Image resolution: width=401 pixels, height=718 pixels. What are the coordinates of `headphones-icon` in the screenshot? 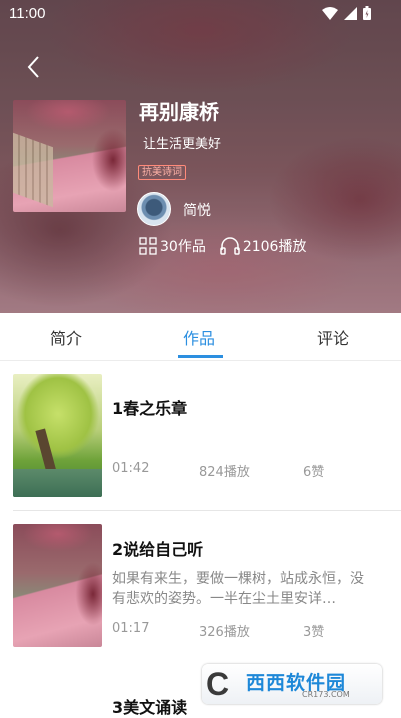 It's located at (230, 246).